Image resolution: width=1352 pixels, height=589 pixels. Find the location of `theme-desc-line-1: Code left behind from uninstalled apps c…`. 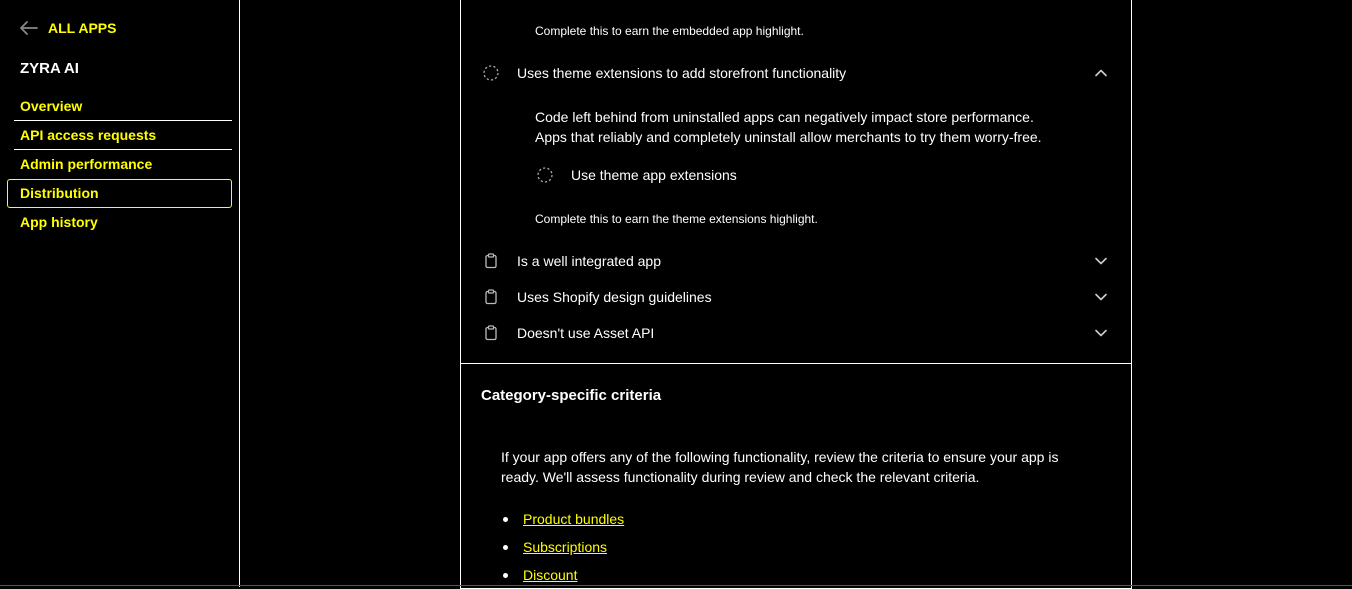

theme-desc-line-1: Code left behind from uninstalled apps c… is located at coordinates (784, 117).